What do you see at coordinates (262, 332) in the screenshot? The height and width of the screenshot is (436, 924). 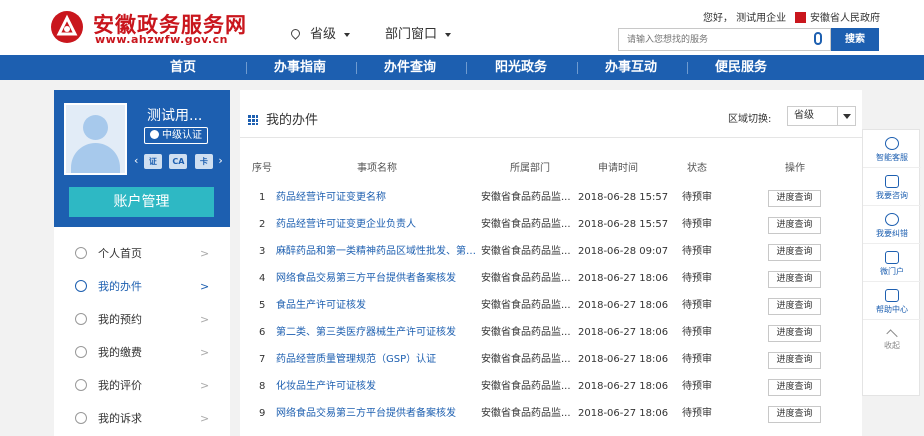 I see `row-index: 6` at bounding box center [262, 332].